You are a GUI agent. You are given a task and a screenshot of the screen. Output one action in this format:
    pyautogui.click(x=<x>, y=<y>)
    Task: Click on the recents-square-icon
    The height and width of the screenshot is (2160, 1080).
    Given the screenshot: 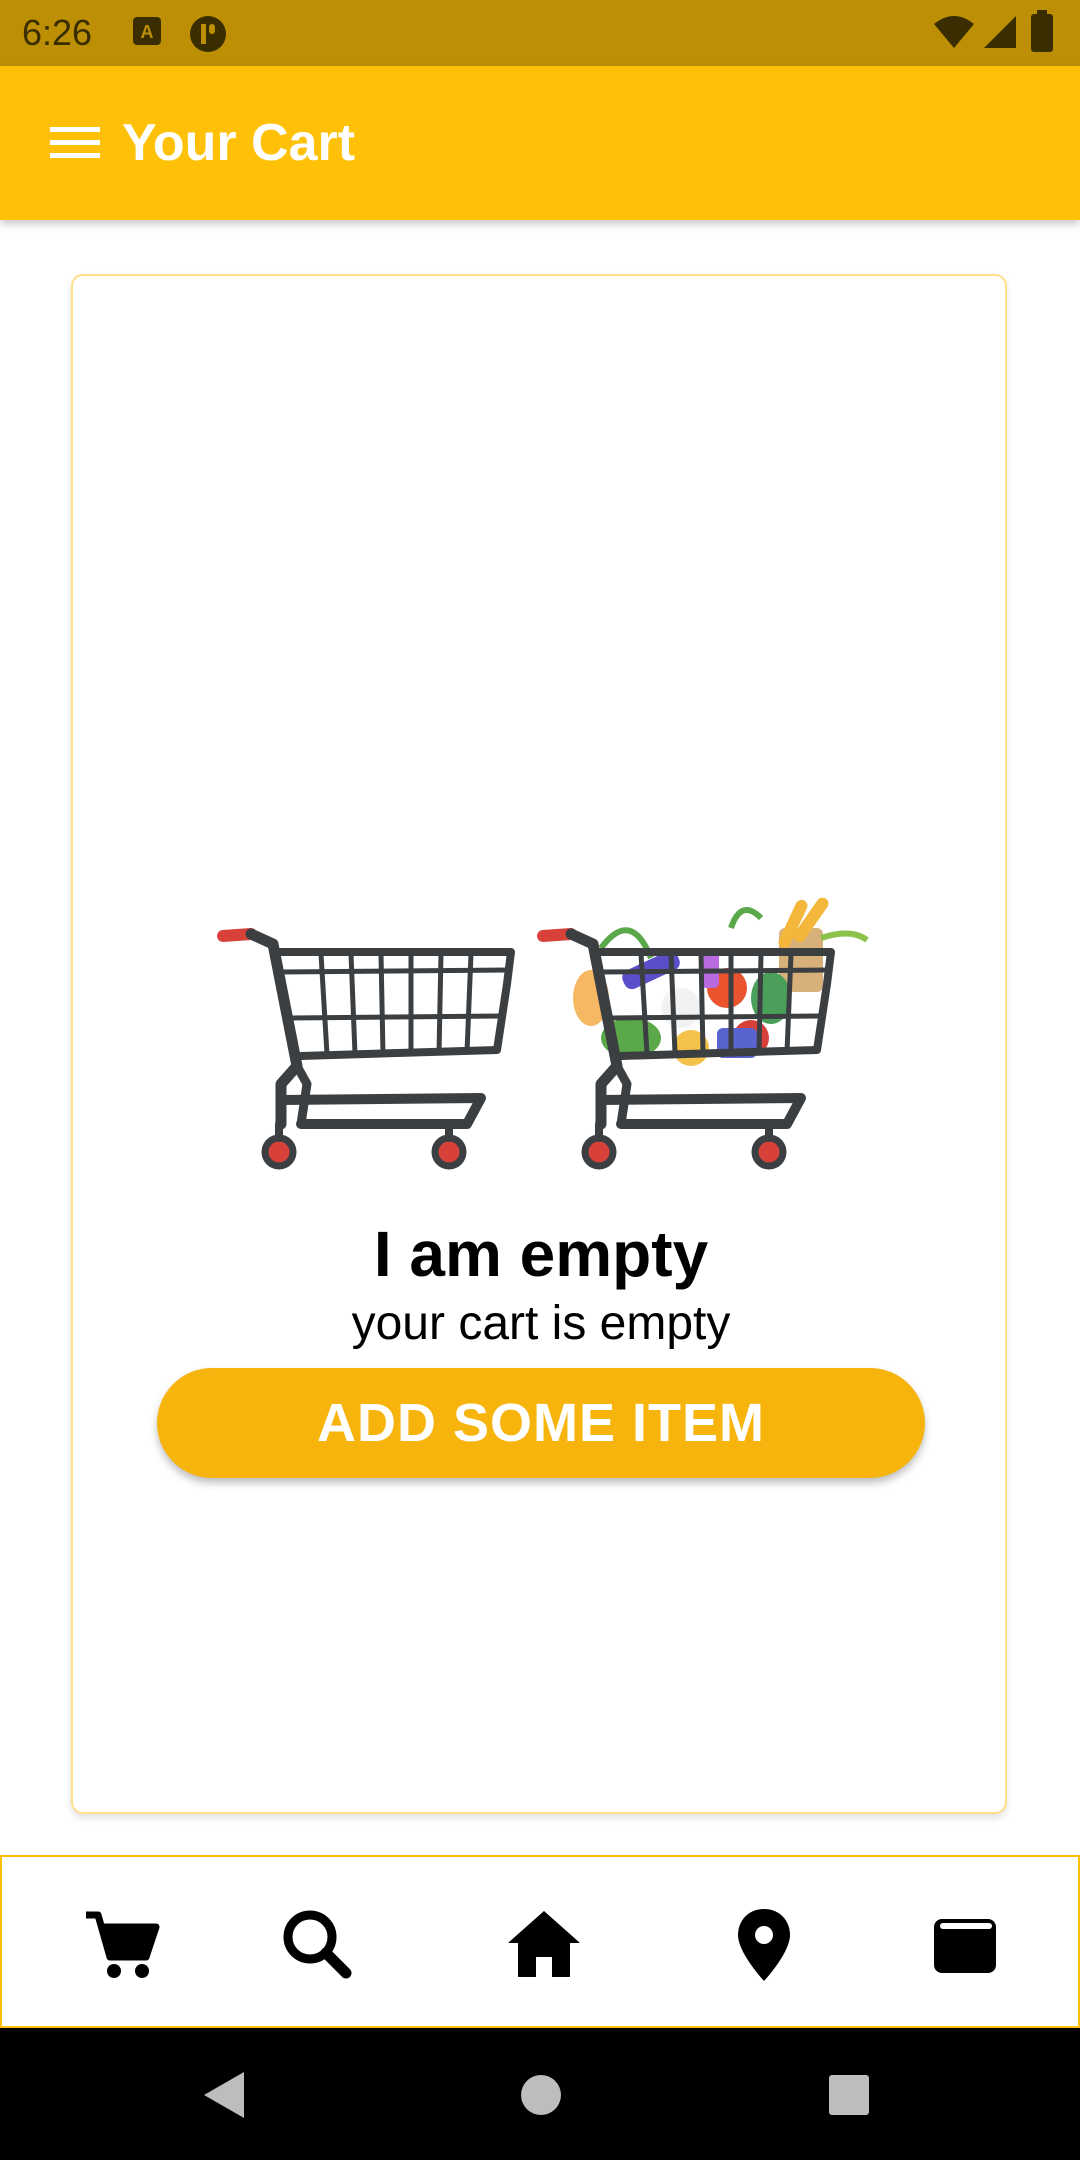 What is the action you would take?
    pyautogui.click(x=849, y=2097)
    